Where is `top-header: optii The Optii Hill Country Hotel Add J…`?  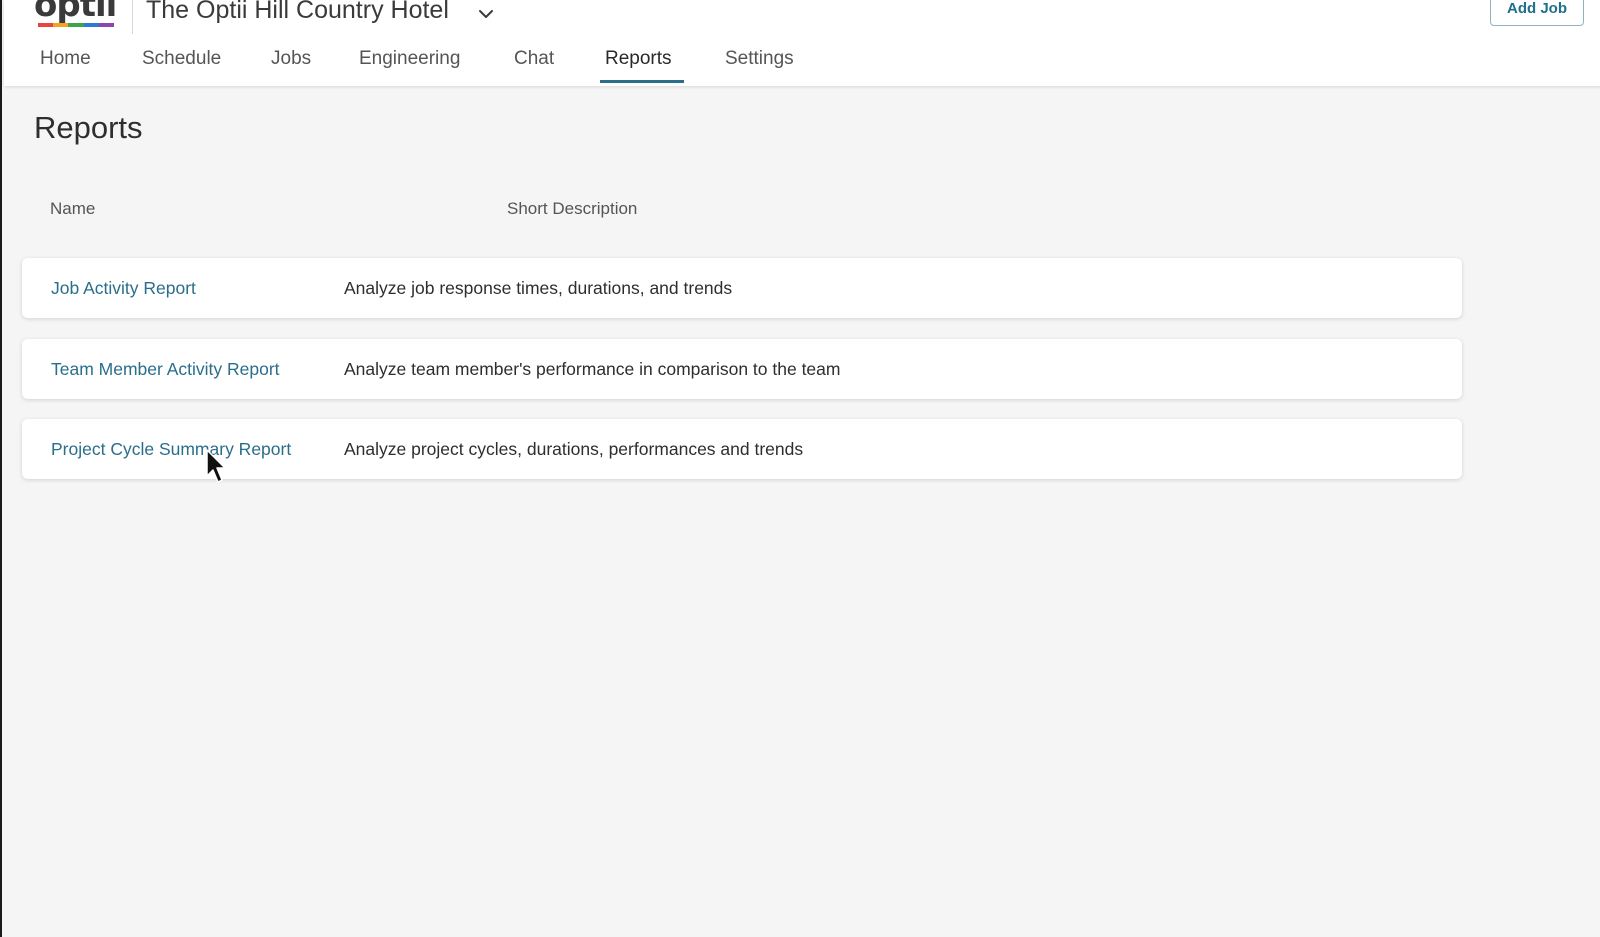
top-header: optii The Optii Hill Country Hotel Add J… is located at coordinates (802, 43).